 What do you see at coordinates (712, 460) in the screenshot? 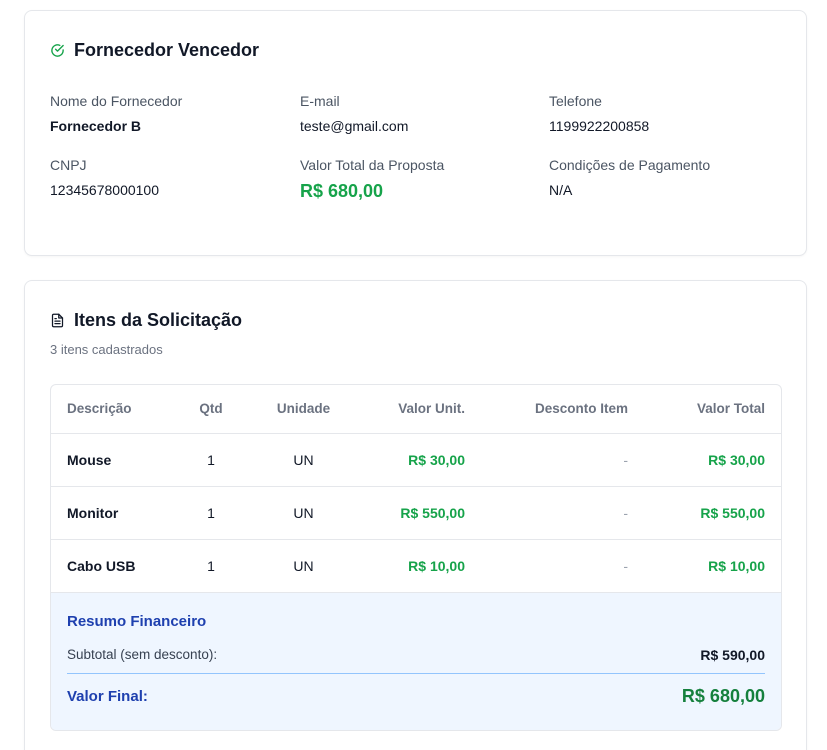
I see `cell-total-value: R$ 30,00` at bounding box center [712, 460].